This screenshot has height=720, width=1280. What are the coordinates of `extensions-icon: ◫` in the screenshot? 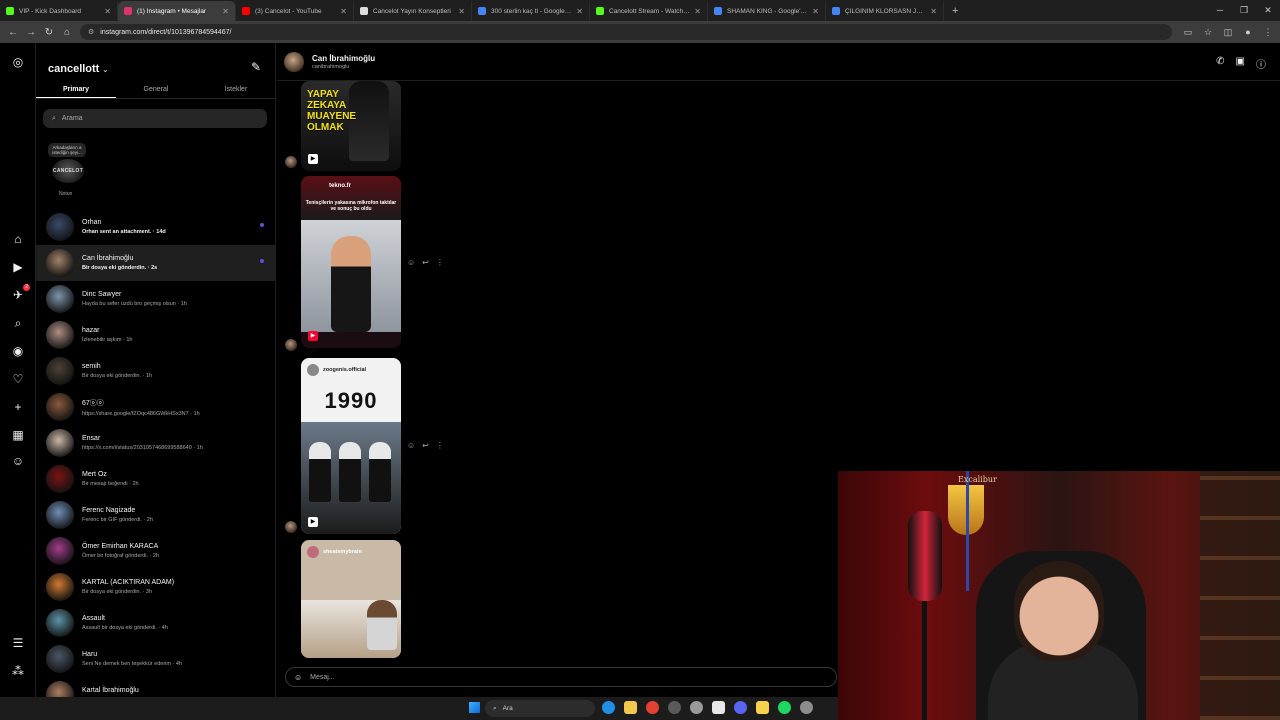 It's located at (1228, 32).